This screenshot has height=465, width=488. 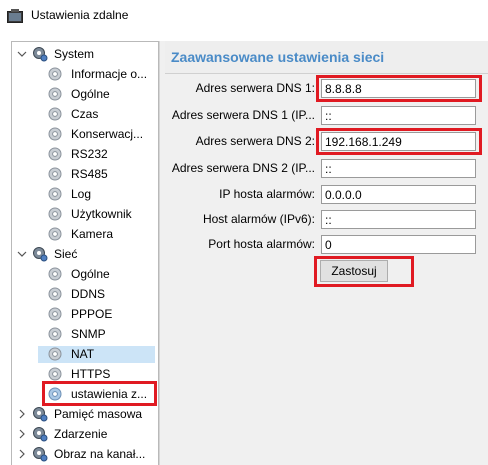 What do you see at coordinates (278, 57) in the screenshot?
I see `page-title: Zaawansowane ustawienia sieci` at bounding box center [278, 57].